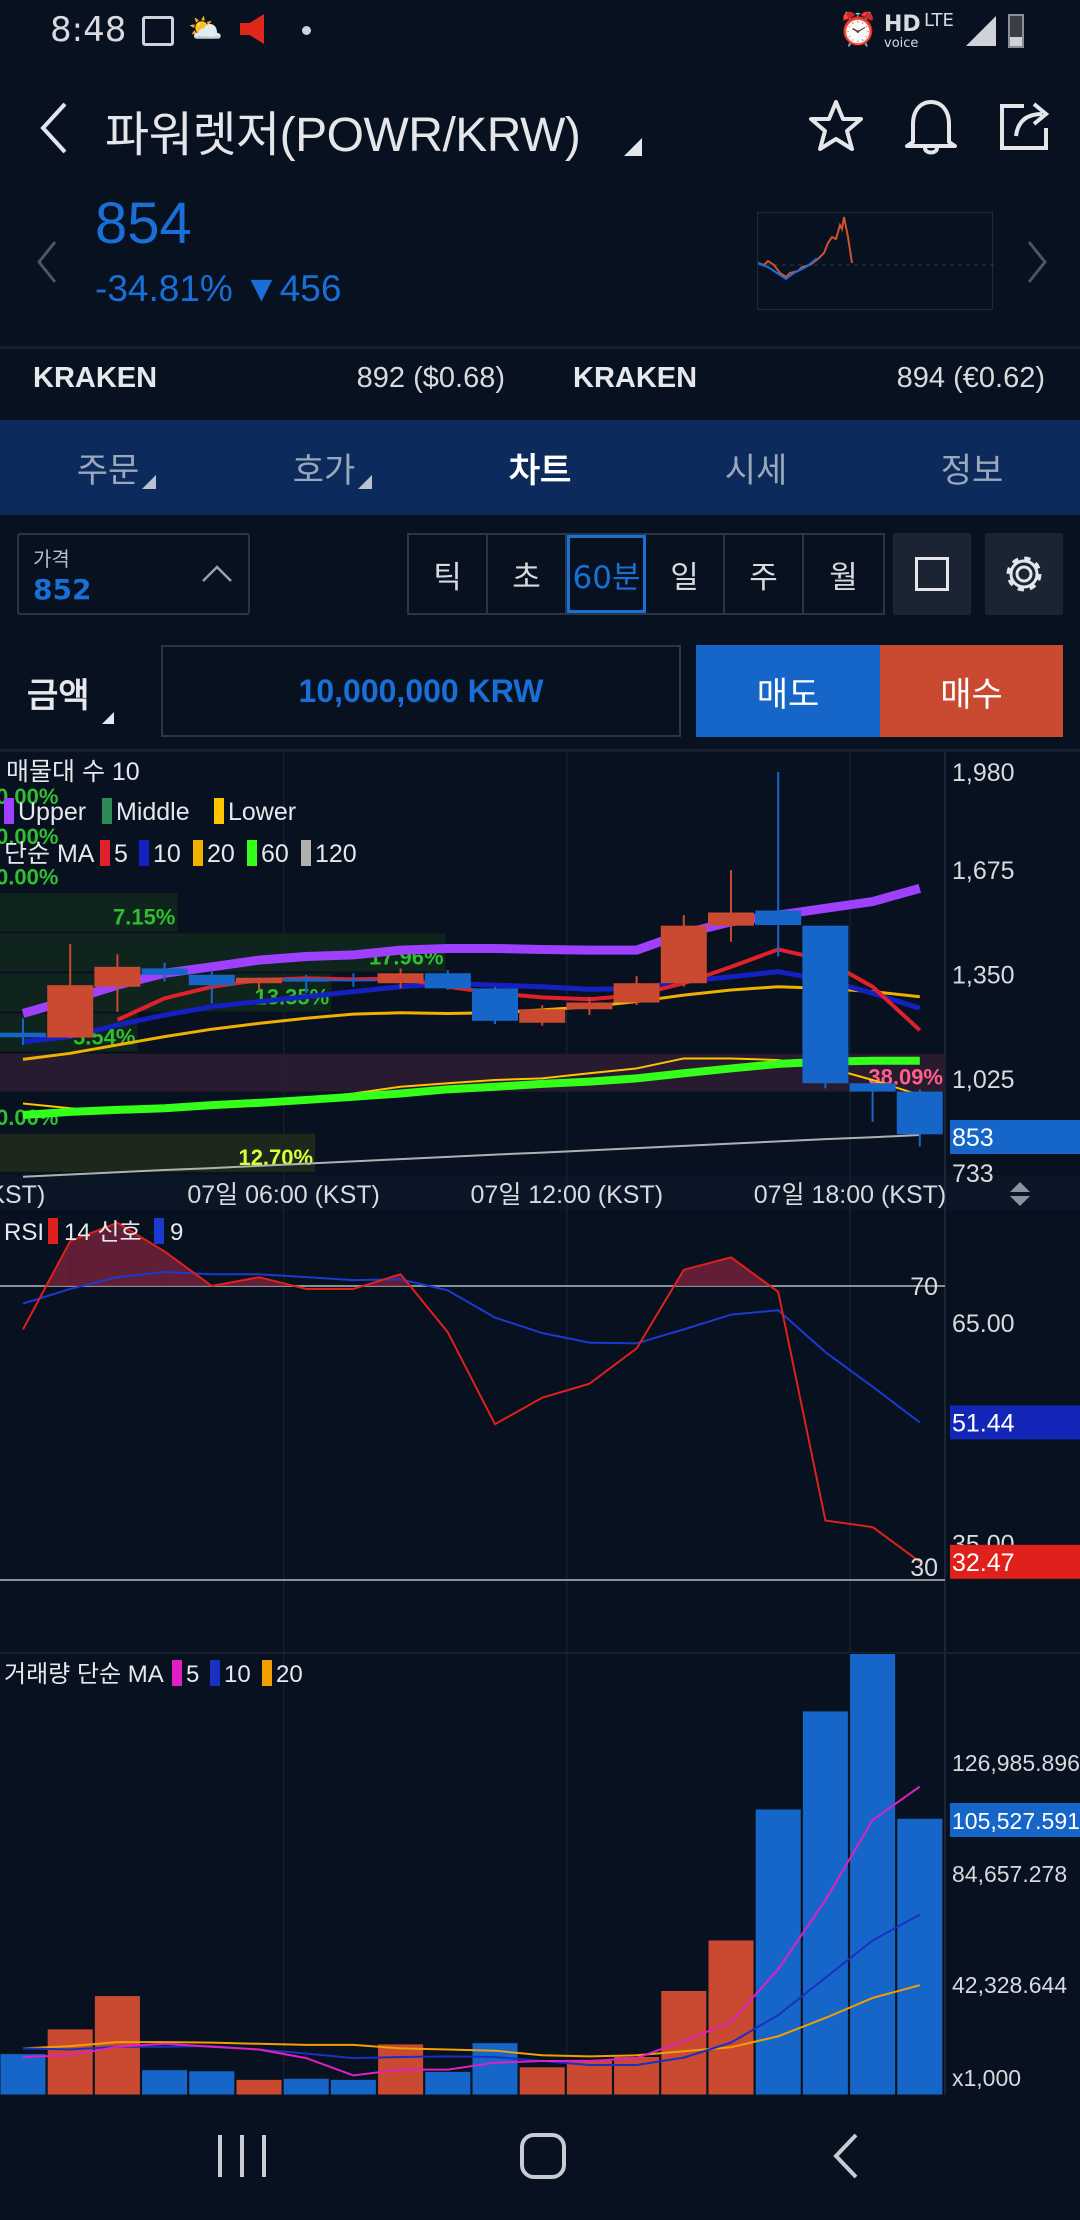 This screenshot has height=2220, width=1080. I want to click on back-nav-button, so click(845, 2158).